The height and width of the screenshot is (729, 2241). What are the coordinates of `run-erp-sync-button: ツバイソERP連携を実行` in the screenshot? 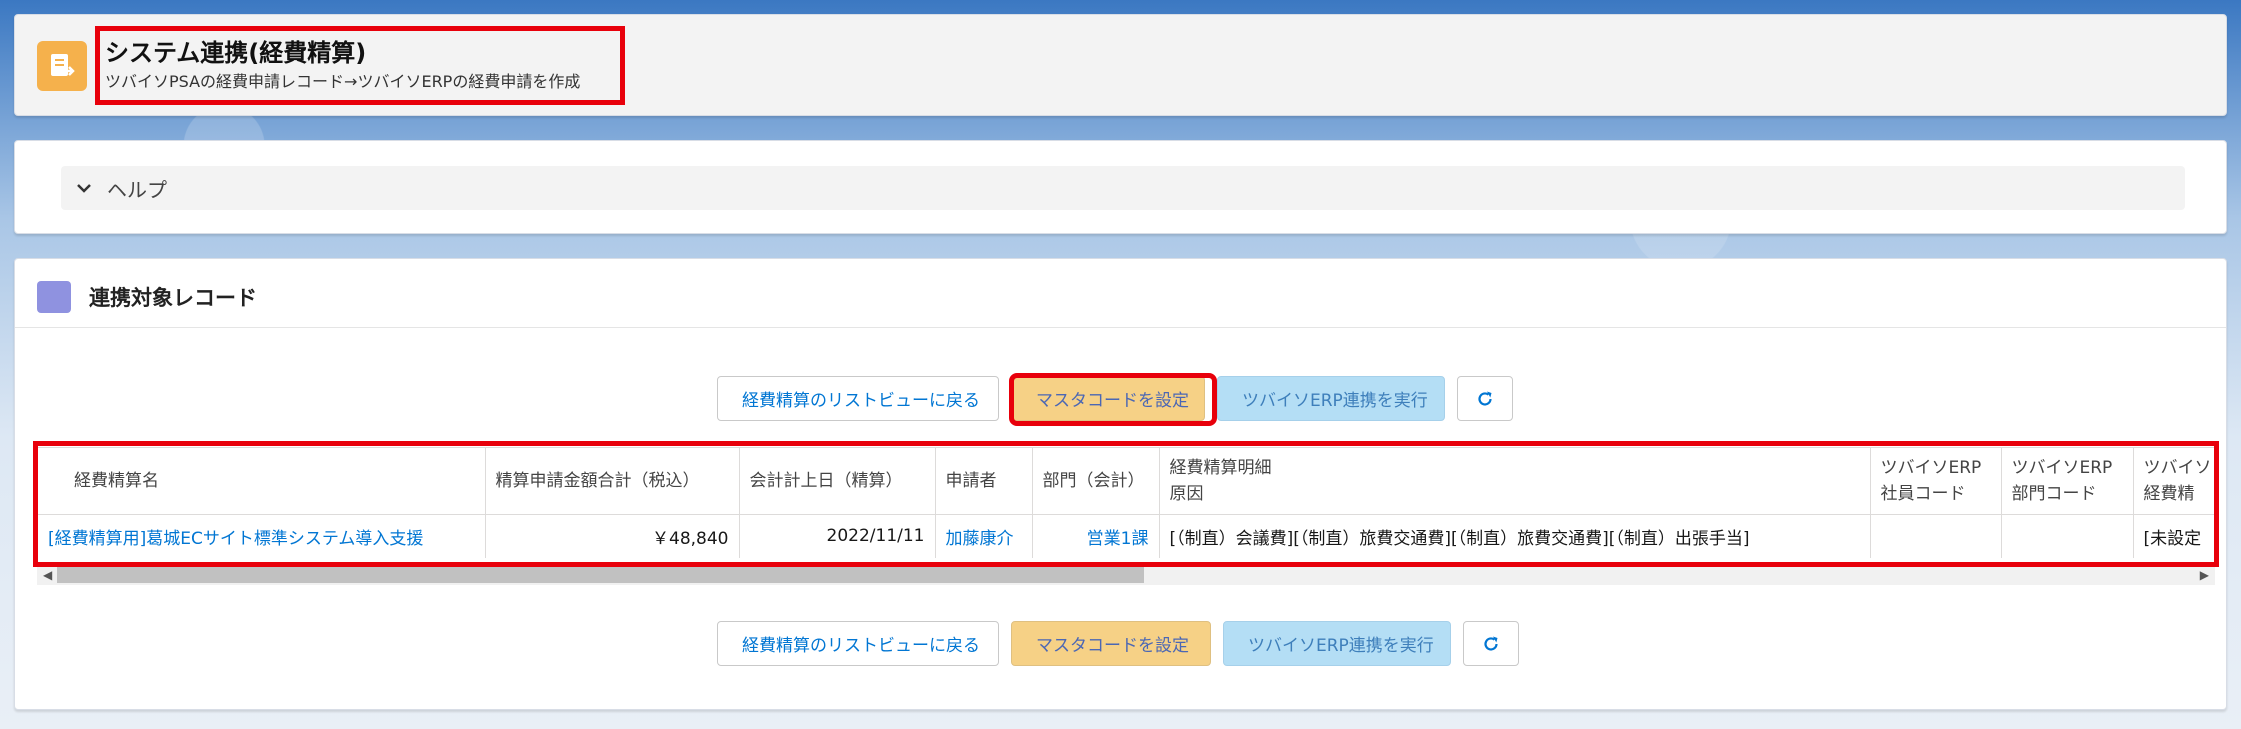 It's located at (1331, 398).